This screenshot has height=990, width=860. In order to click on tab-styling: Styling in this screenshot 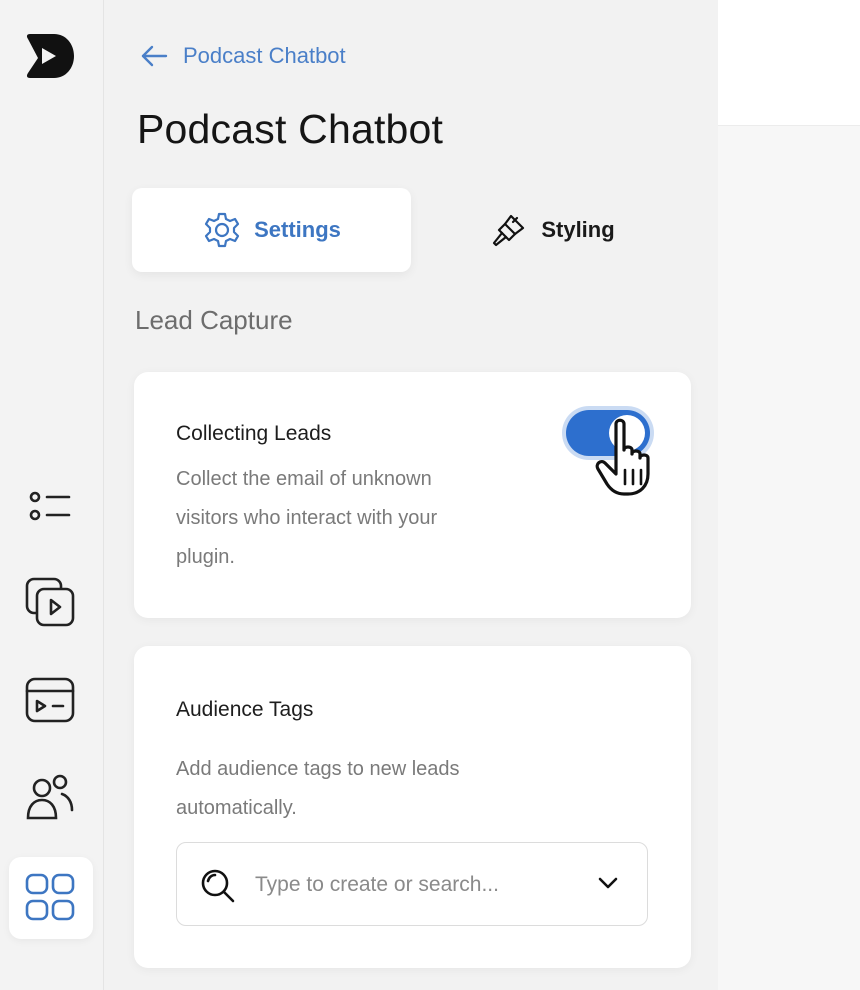, I will do `click(552, 230)`.